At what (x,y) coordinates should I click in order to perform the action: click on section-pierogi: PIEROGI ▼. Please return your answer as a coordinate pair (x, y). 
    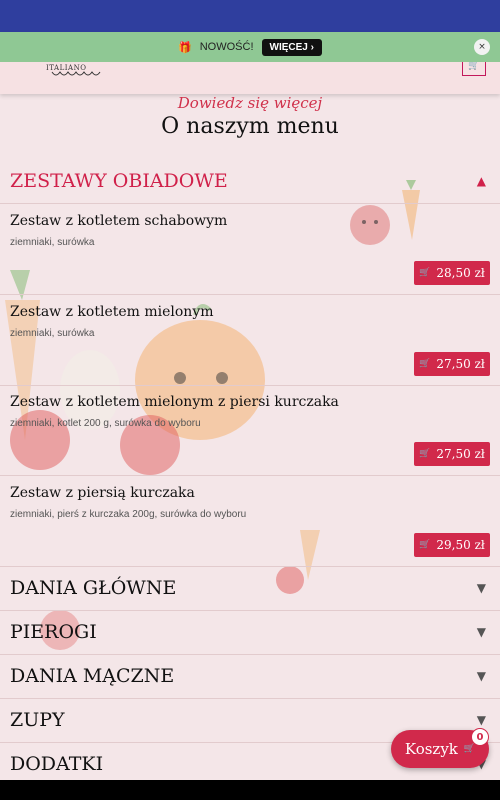
    Looking at the image, I should click on (250, 633).